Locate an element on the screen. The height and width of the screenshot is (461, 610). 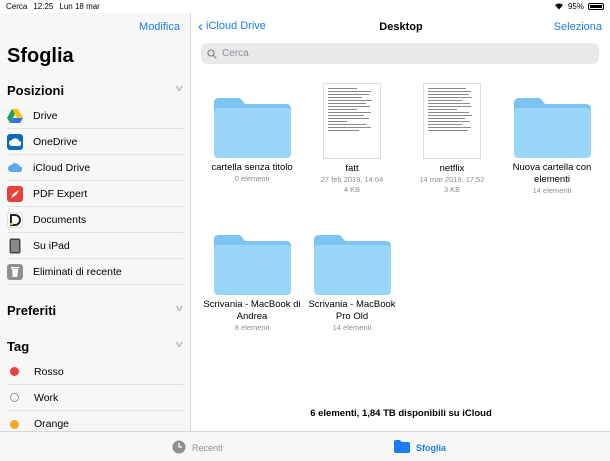
tab-recent: Recenti is located at coordinates (197, 448).